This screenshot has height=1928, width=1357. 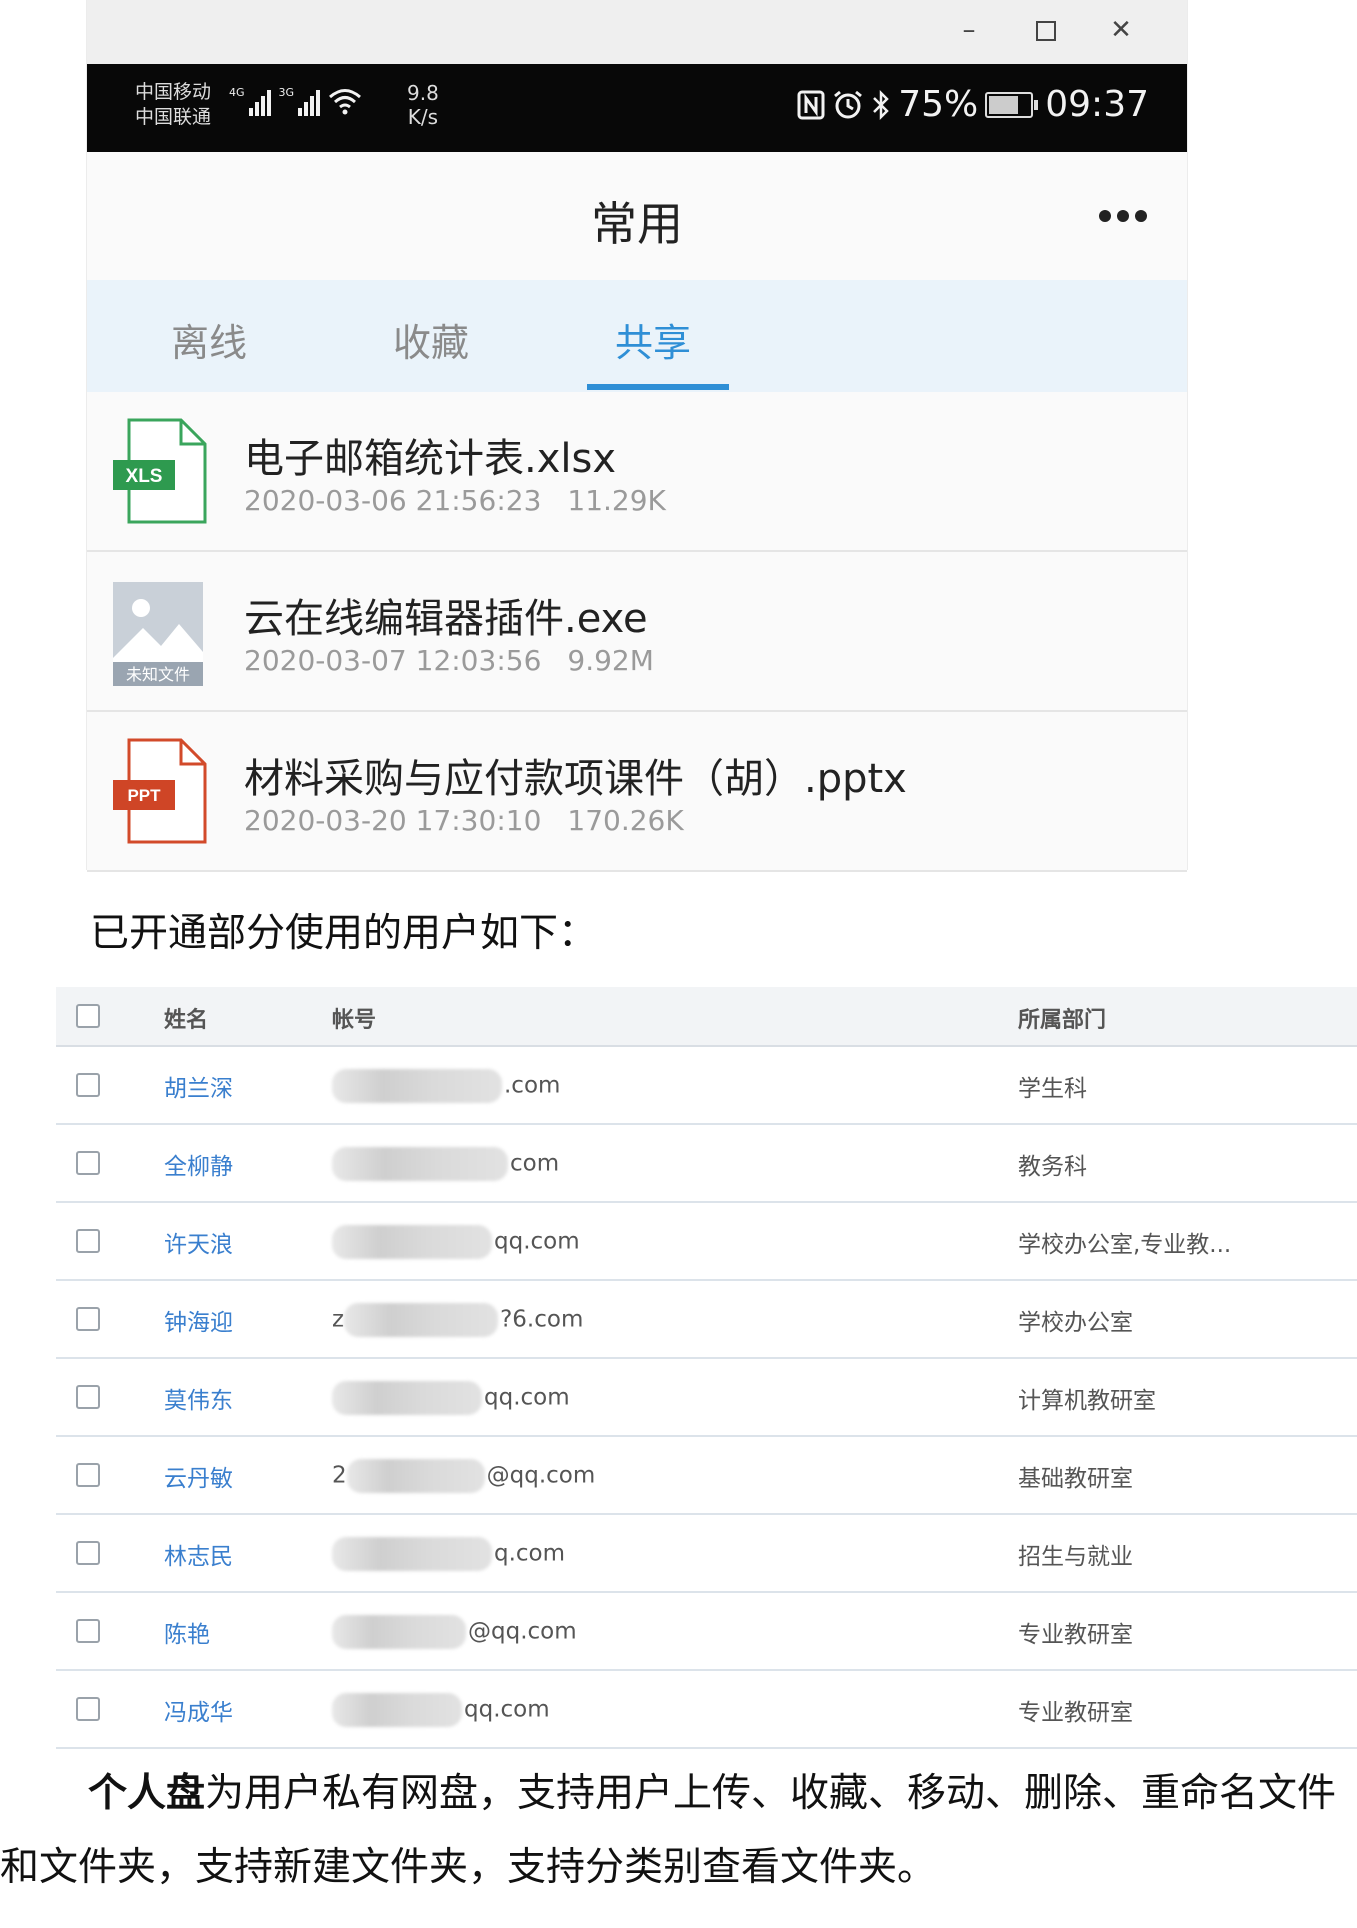 I want to click on file-meta: 2020-03-20 17:30:10 170.26K, so click(x=464, y=820).